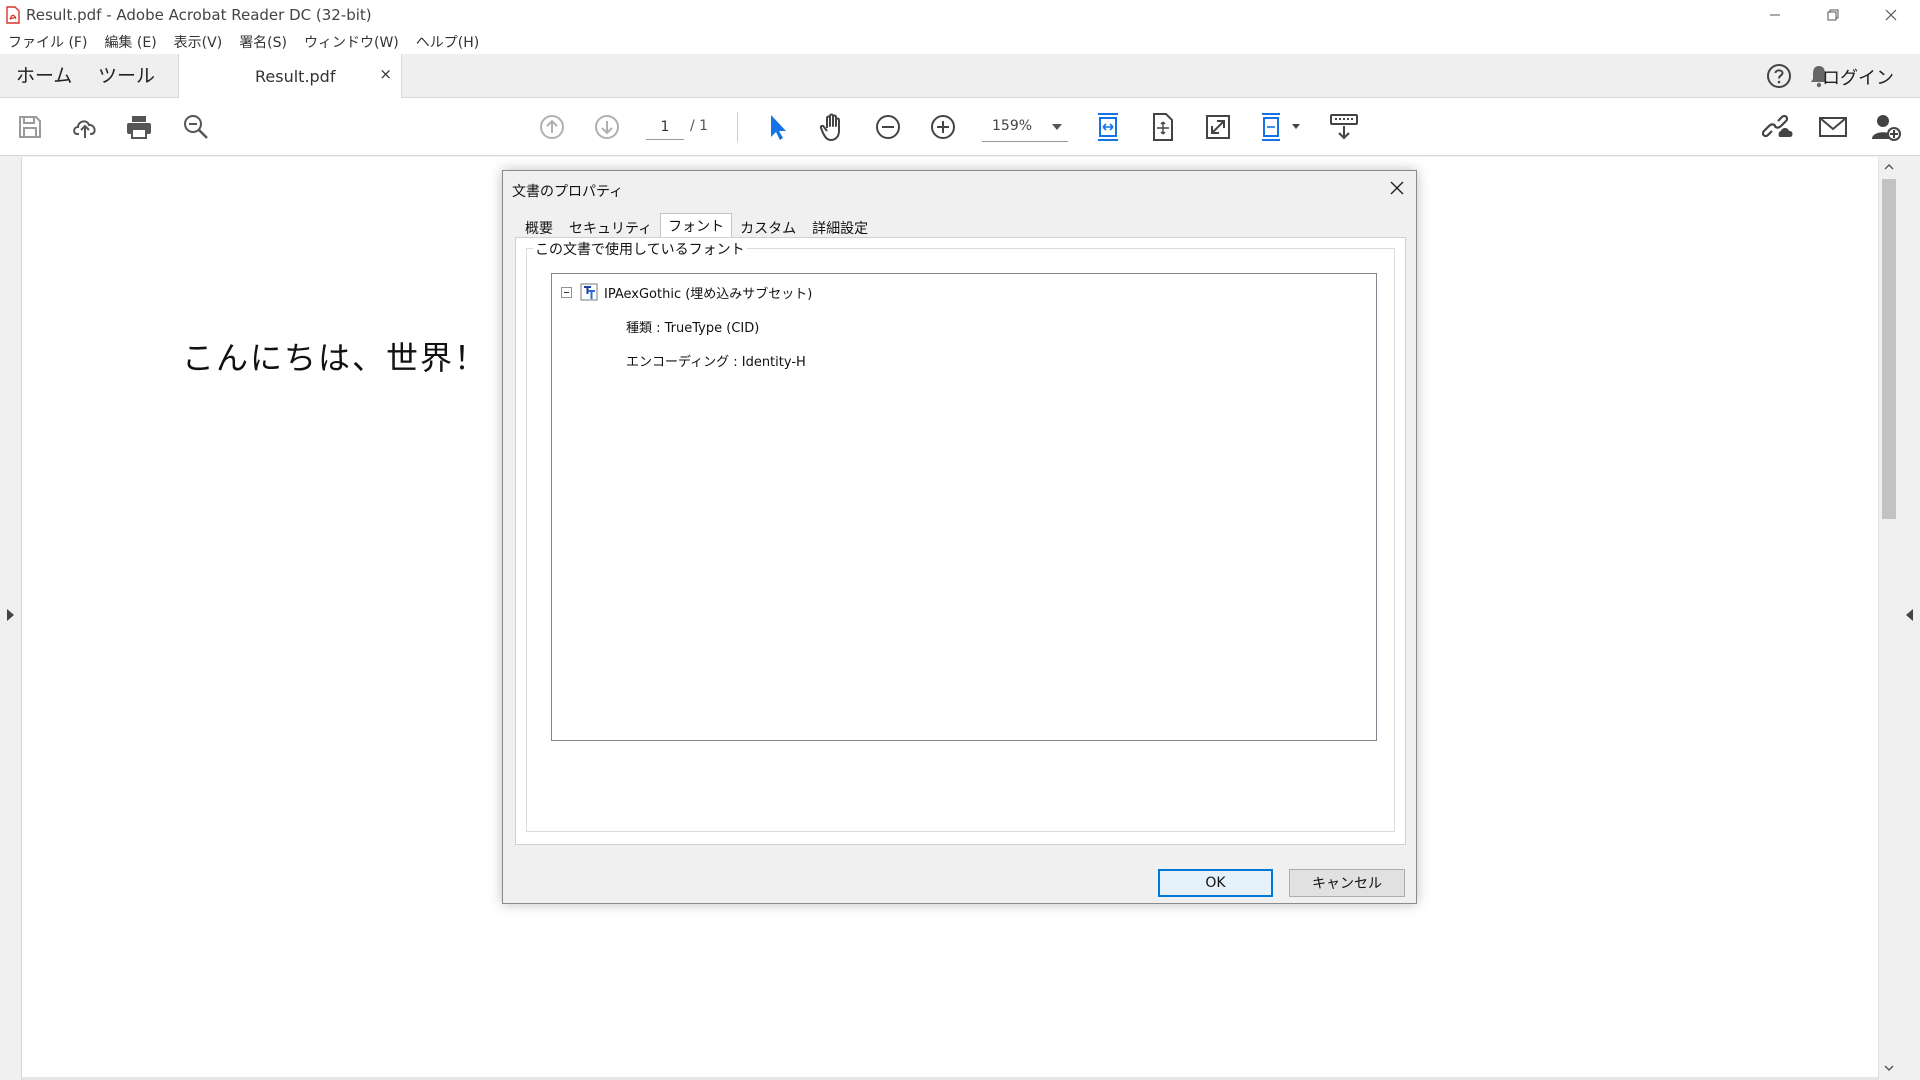 The image size is (1920, 1080). I want to click on zoom-search-icon, so click(196, 127).